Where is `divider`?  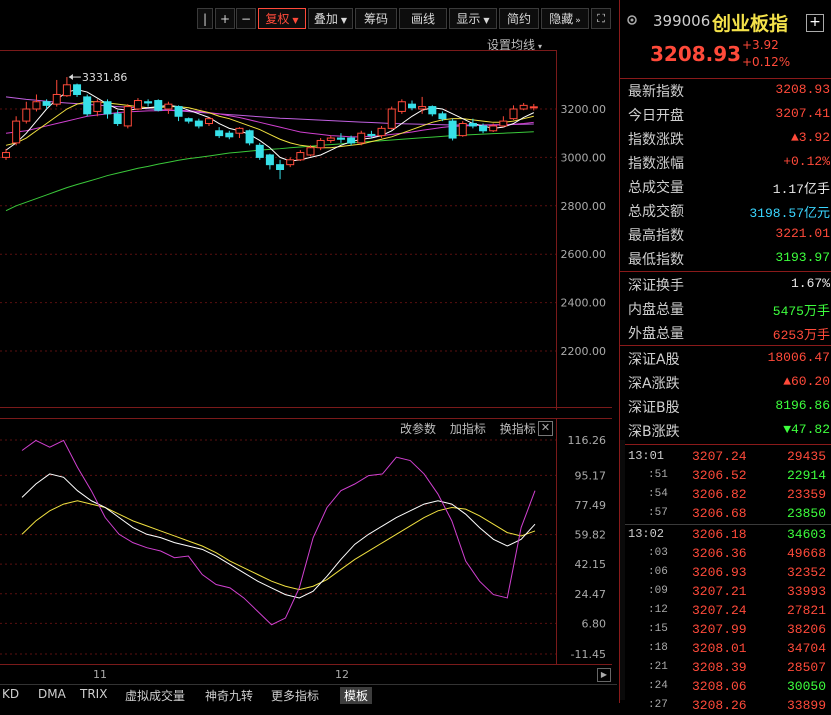 divider is located at coordinates (725, 444).